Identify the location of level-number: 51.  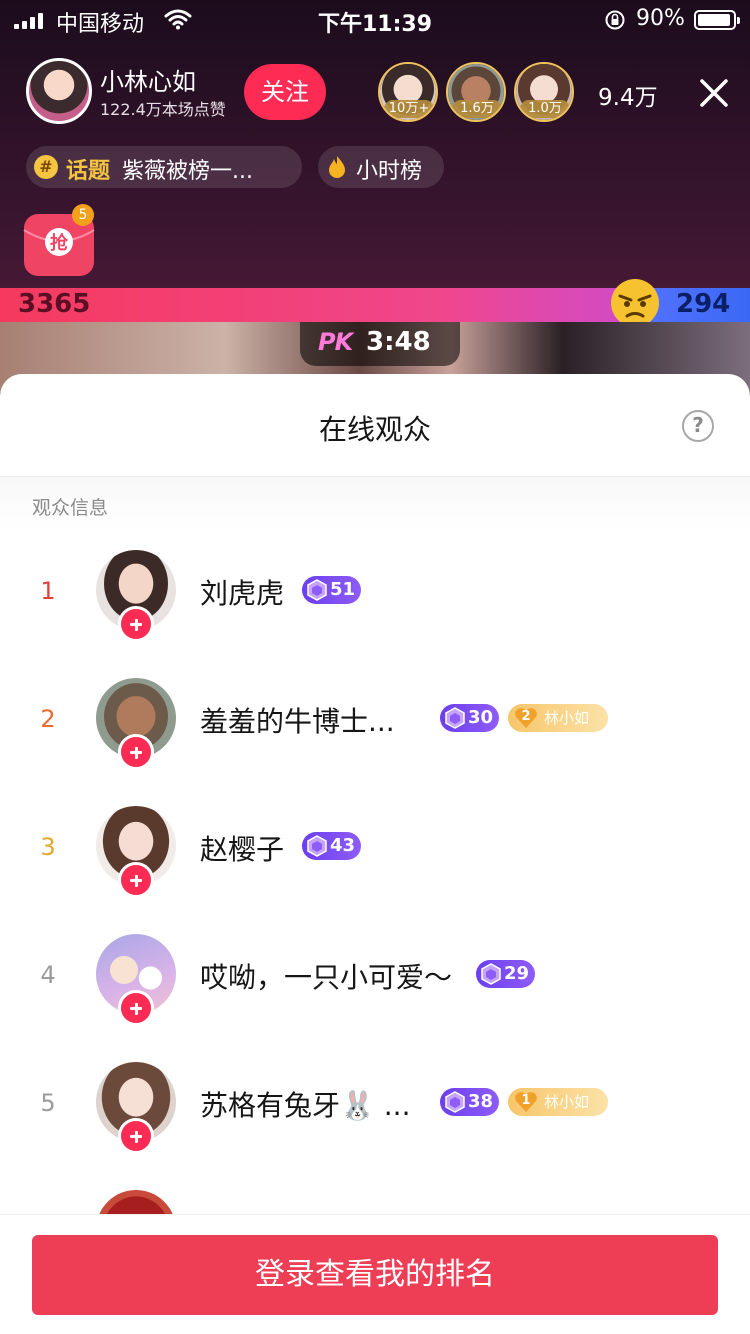
(343, 589).